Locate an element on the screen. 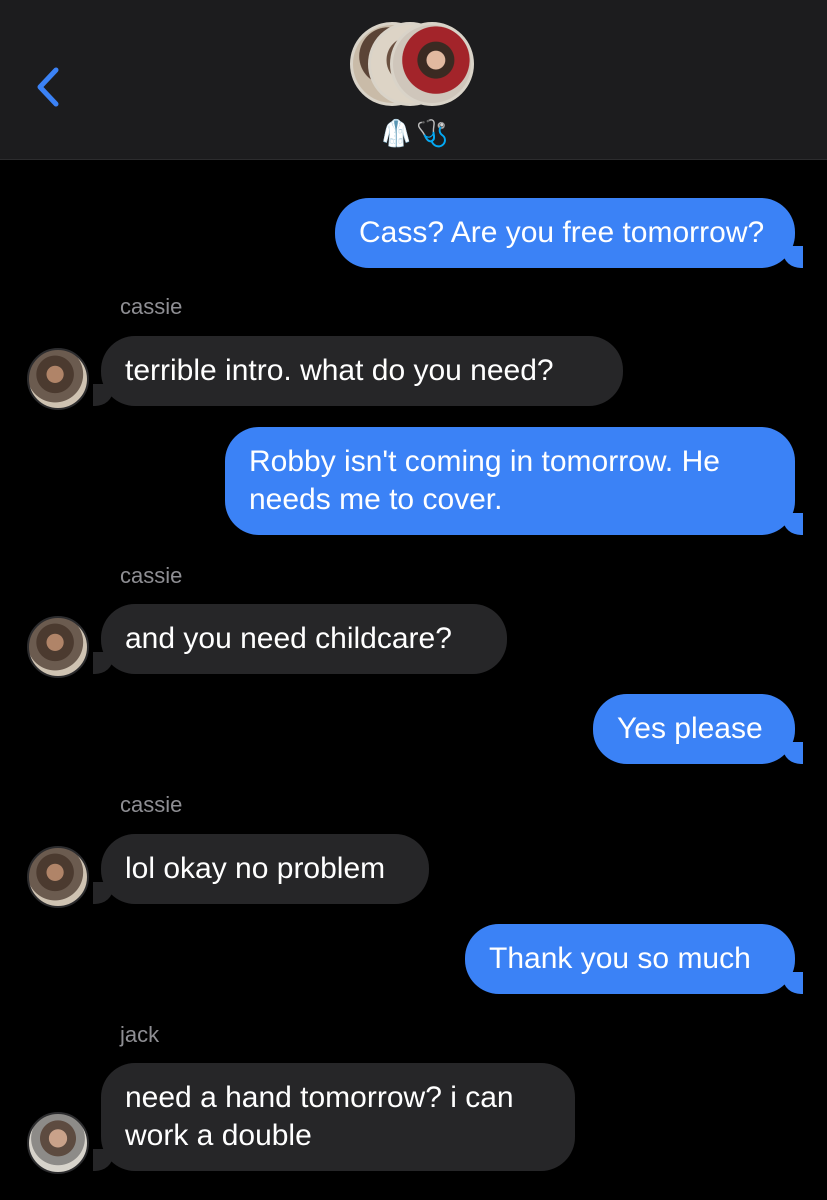 The image size is (827, 1200). back-button is located at coordinates (48, 87).